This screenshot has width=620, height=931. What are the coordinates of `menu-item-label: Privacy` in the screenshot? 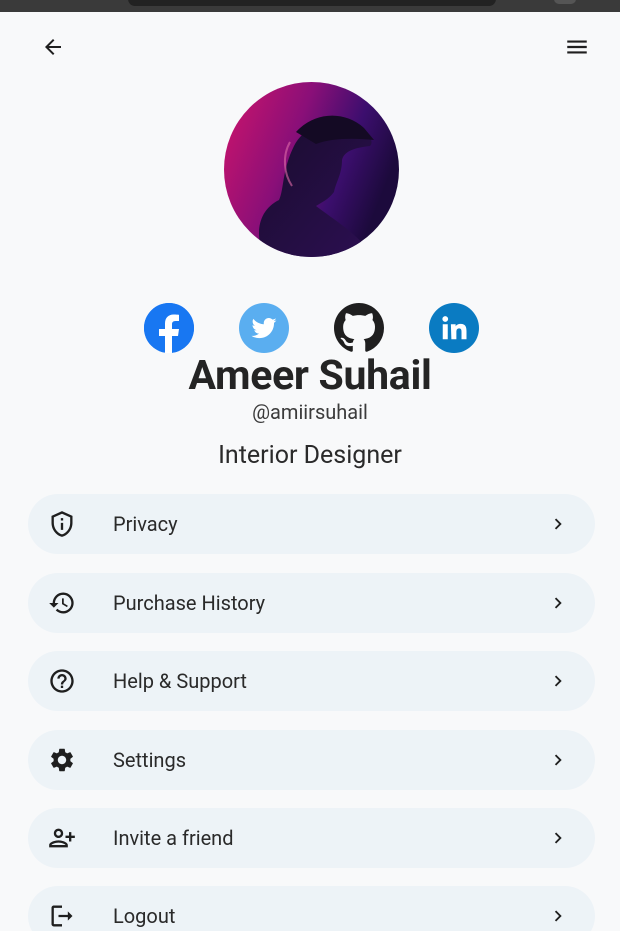 It's located at (145, 524).